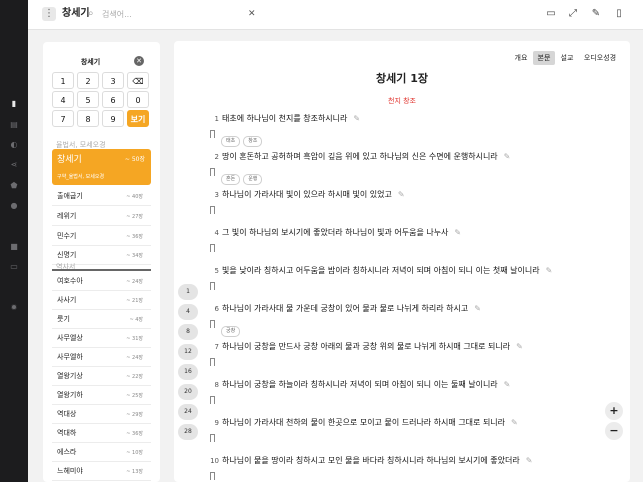 Image resolution: width=643 pixels, height=482 pixels. I want to click on book-item: 여호수아 ~ 24장, so click(101, 281).